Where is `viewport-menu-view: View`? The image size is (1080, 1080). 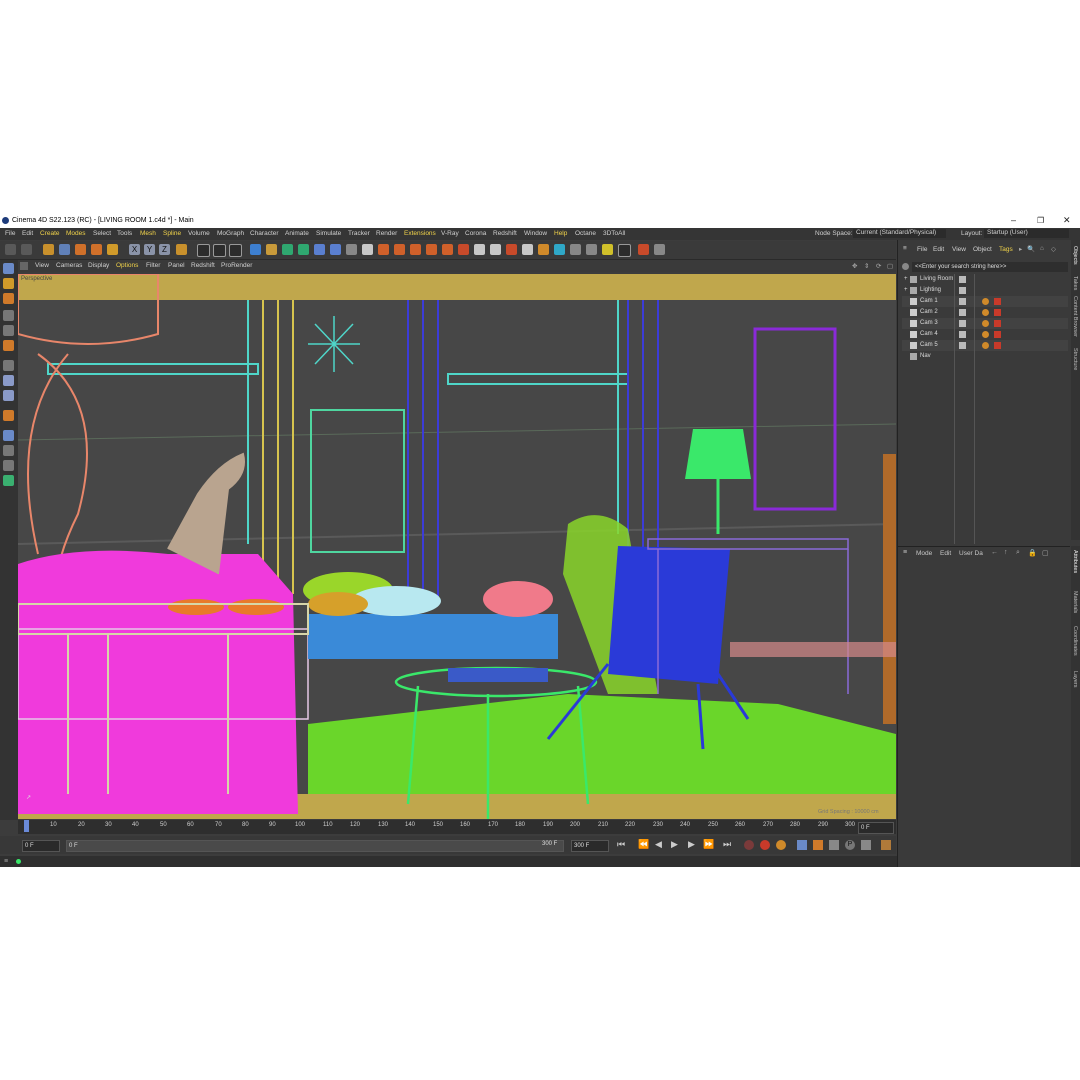
viewport-menu-view: View is located at coordinates (42, 265).